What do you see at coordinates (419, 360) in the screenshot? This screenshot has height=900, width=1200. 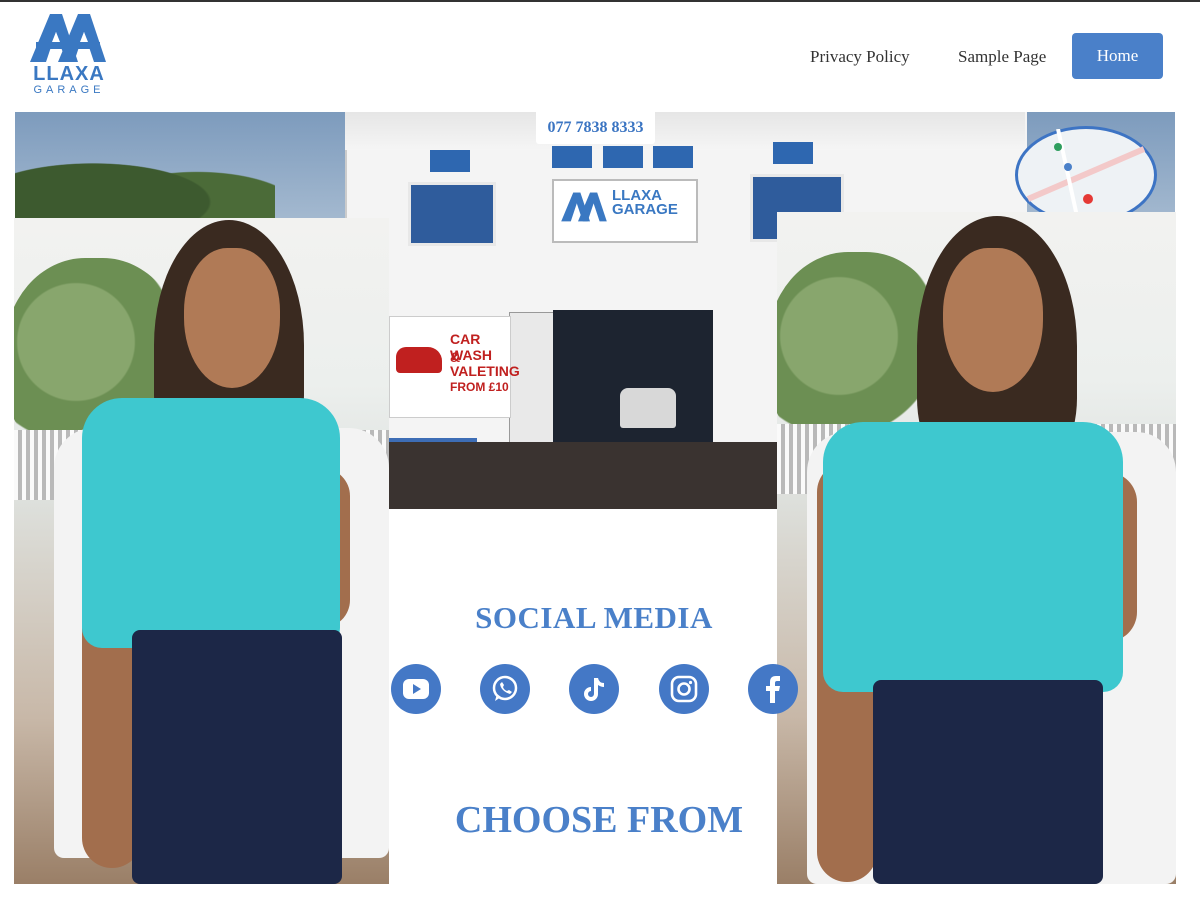 I see `car-graphic-icon` at bounding box center [419, 360].